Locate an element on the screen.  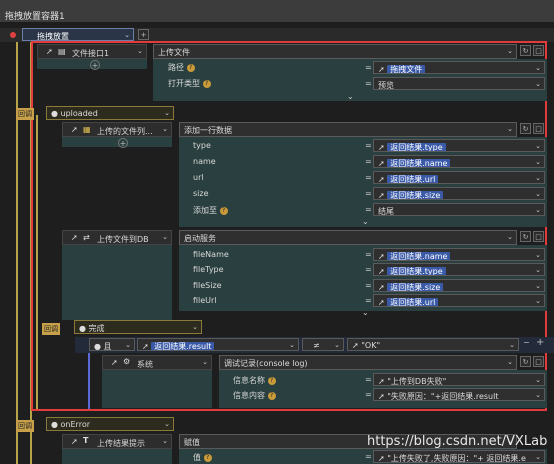
condition-keyword-select: ● 且 ⌄ is located at coordinates (112, 344).